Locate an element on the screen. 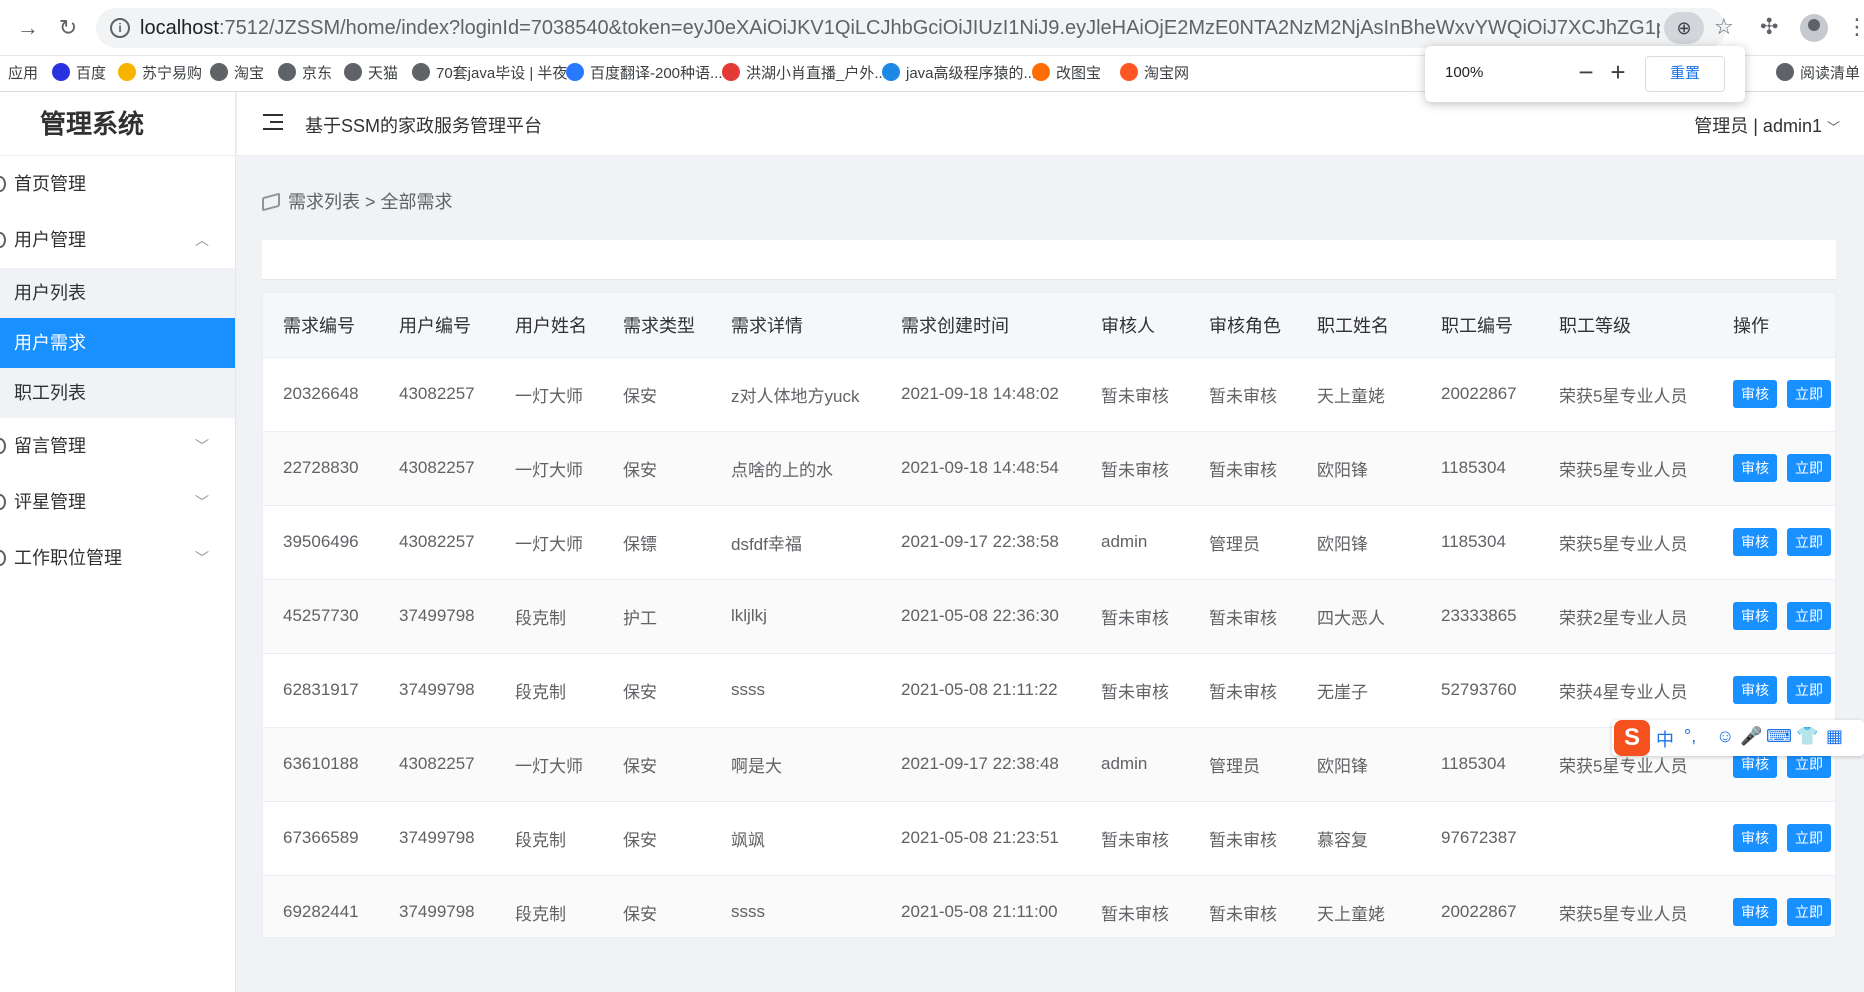  bookmark-label: 淘宝 is located at coordinates (249, 73).